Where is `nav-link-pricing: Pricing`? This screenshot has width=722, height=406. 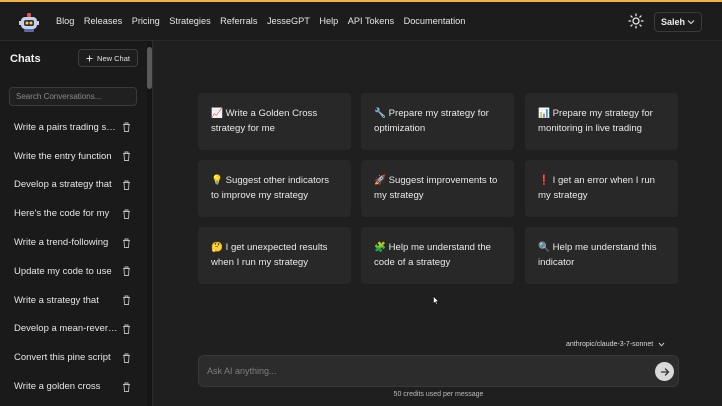 nav-link-pricing: Pricing is located at coordinates (146, 21).